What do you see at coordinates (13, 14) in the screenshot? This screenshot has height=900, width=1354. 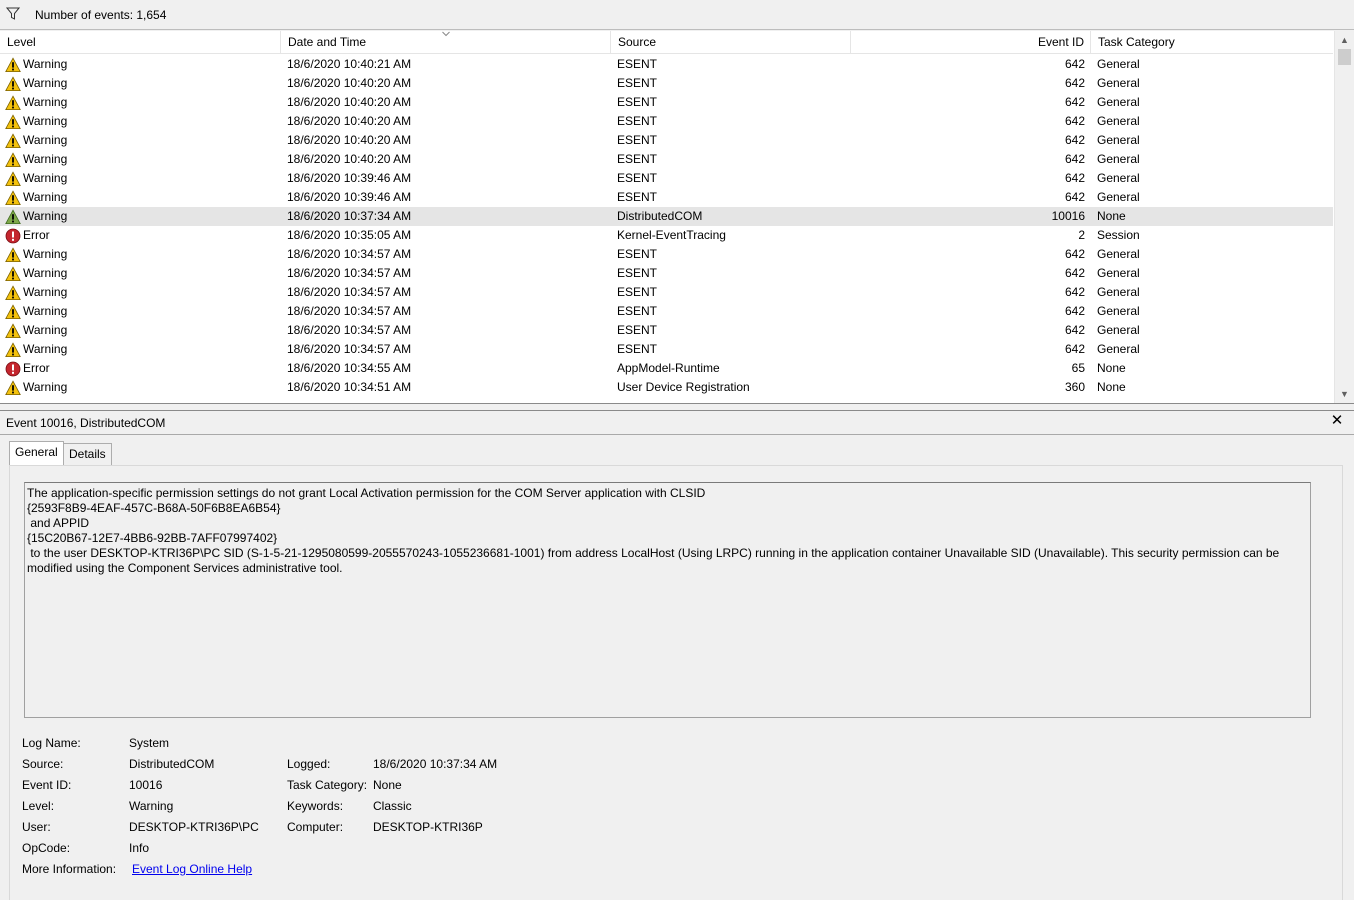 I see `filter-funnel-icon` at bounding box center [13, 14].